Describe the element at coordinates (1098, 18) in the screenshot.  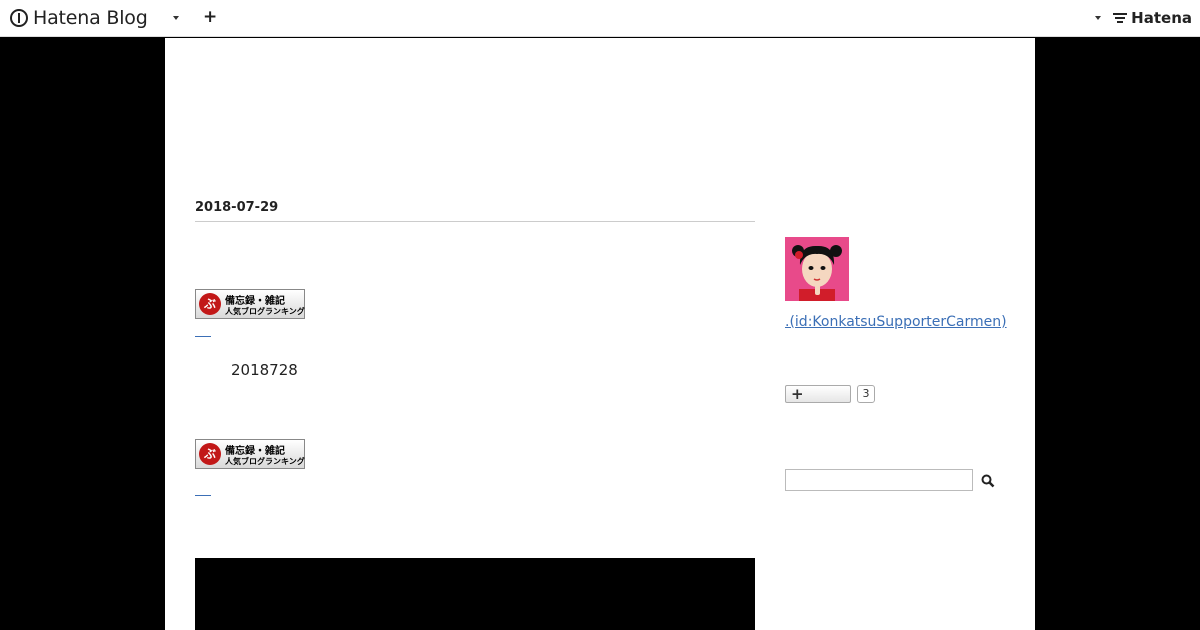
I see `account-menu-caret-icon` at that location.